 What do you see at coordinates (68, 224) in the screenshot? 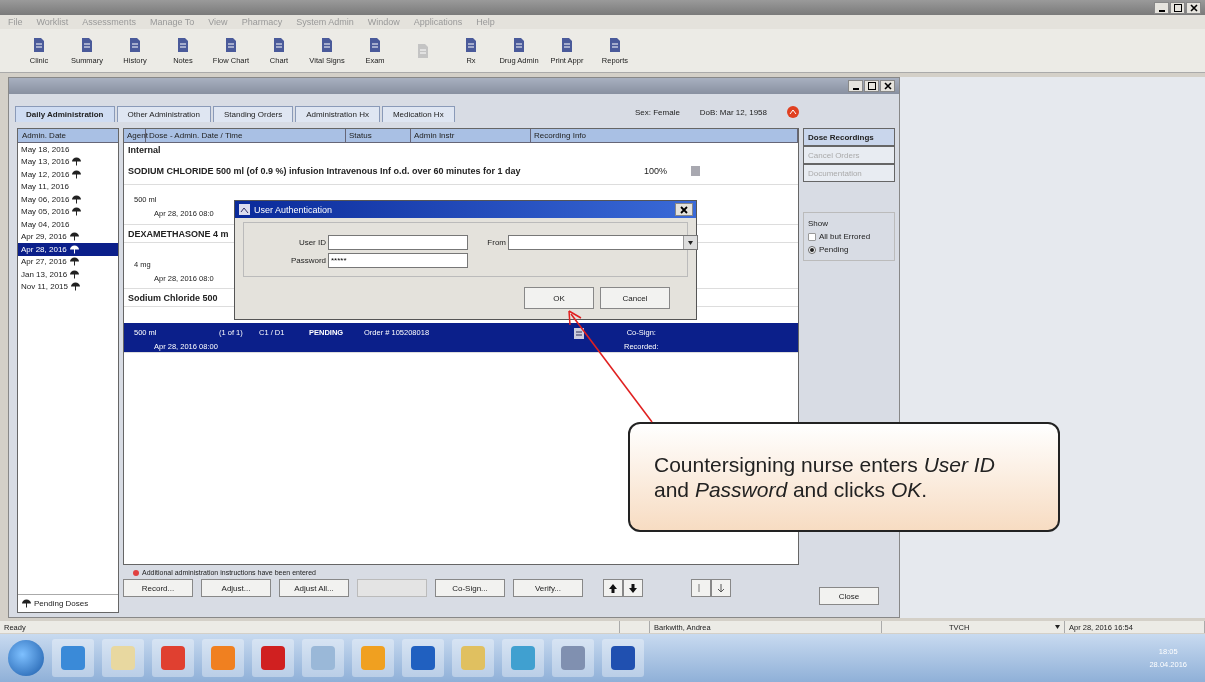
I see `date-item: May 04, 2016` at bounding box center [68, 224].